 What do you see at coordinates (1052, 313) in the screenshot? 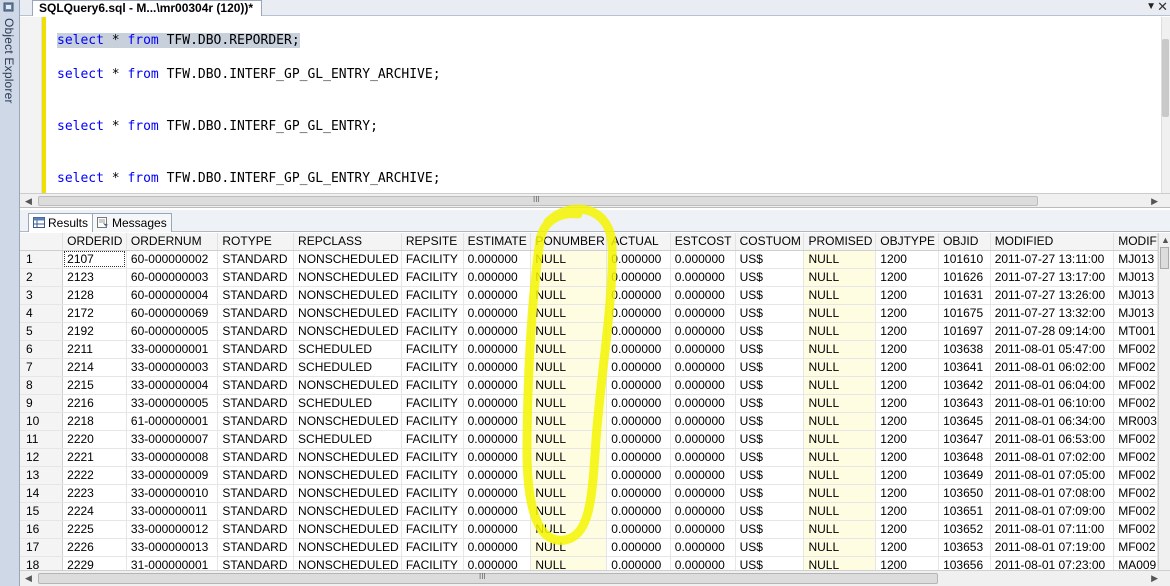
I see `cell-modified: 2011-07-27 13:32:00` at bounding box center [1052, 313].